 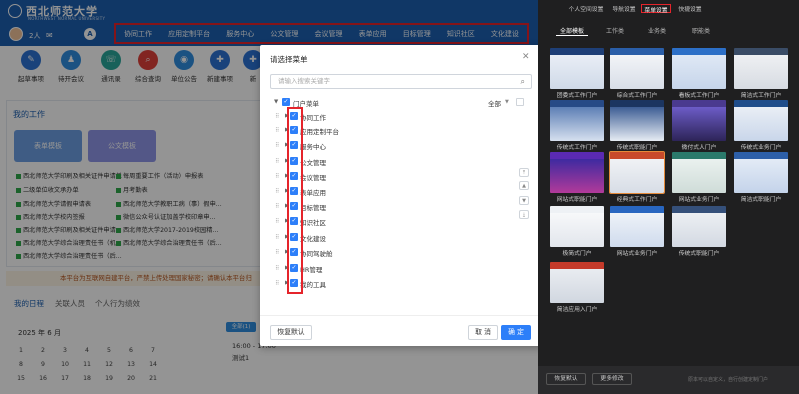 I want to click on tab-nav-settings: 导航设置, so click(x=624, y=8).